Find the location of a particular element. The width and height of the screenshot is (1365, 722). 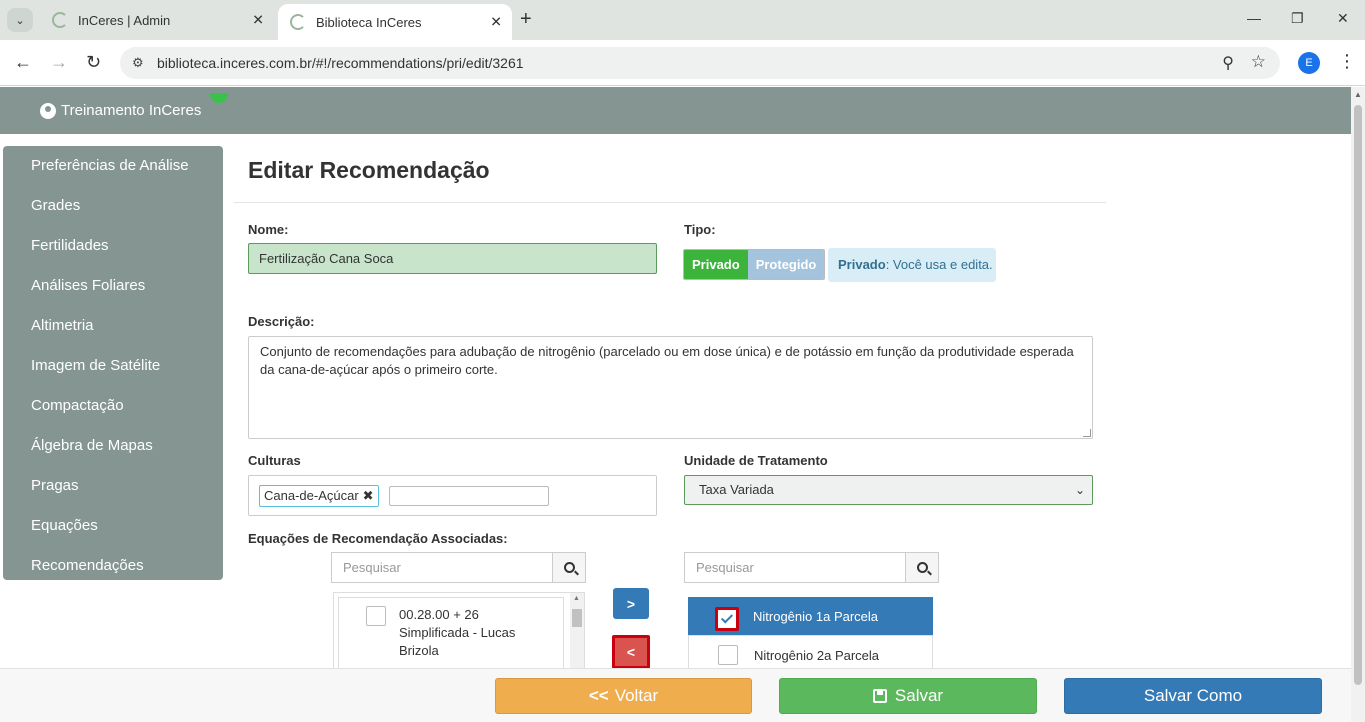

tipo-privado-button: Privado is located at coordinates (716, 264).